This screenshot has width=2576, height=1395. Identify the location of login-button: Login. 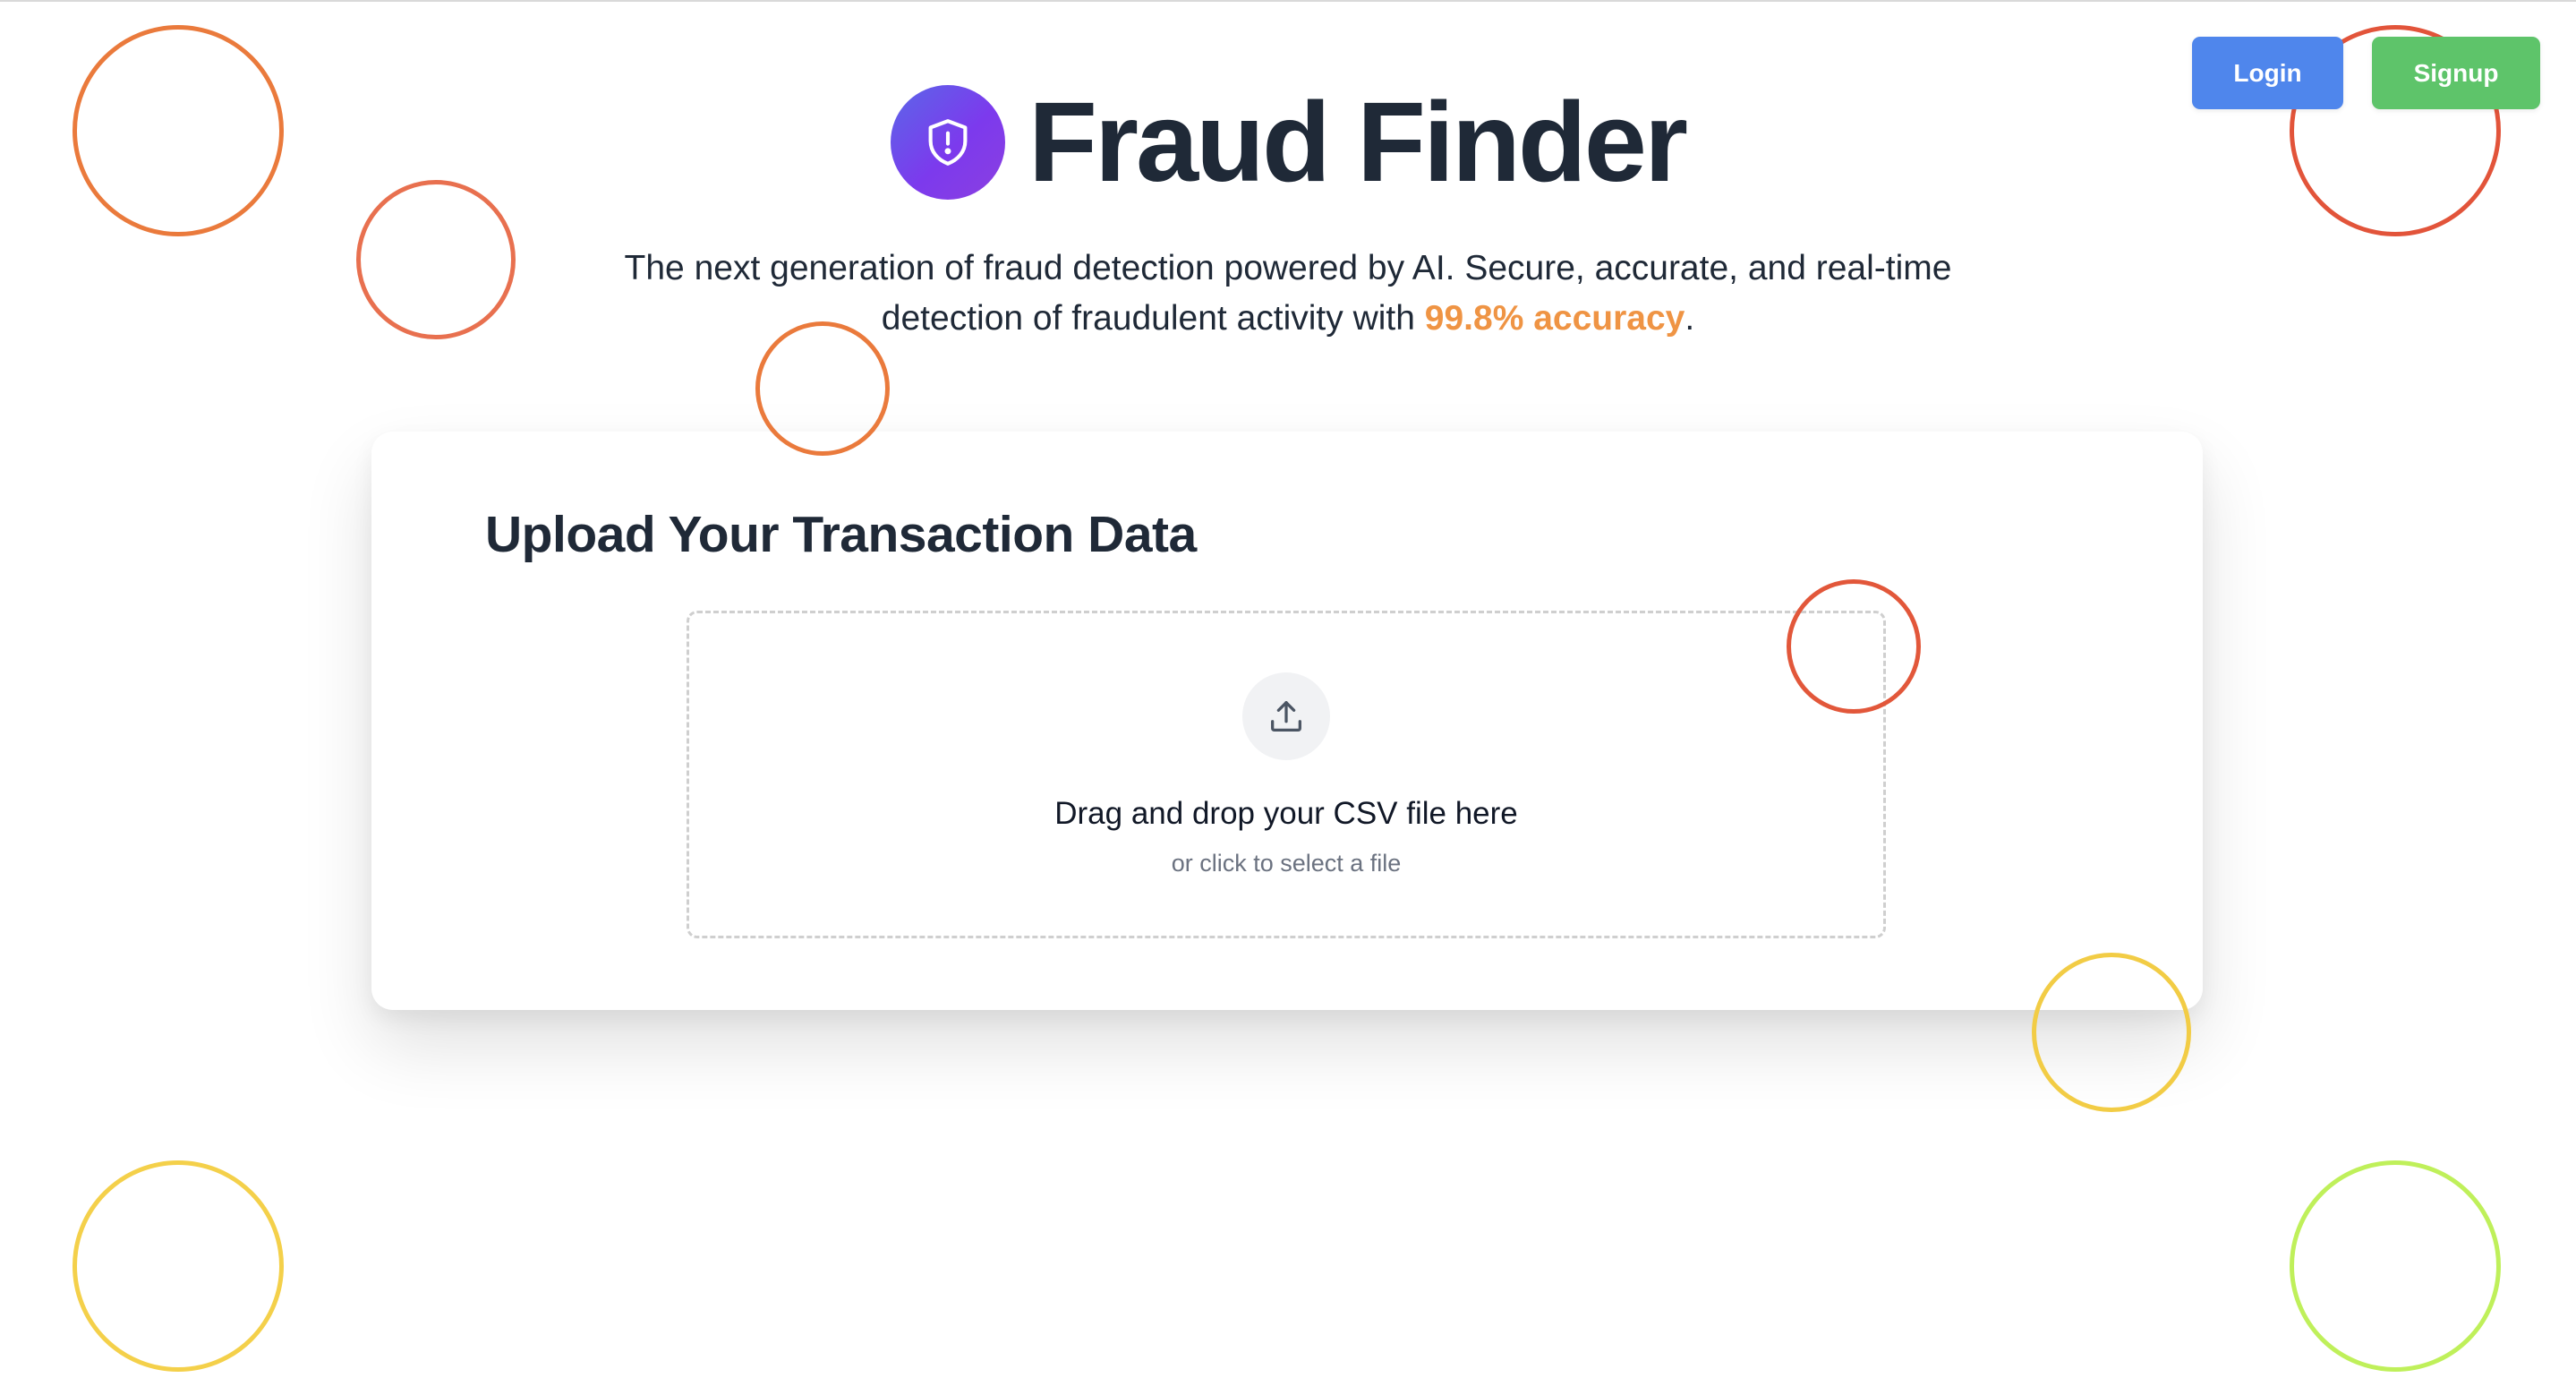
(2267, 73).